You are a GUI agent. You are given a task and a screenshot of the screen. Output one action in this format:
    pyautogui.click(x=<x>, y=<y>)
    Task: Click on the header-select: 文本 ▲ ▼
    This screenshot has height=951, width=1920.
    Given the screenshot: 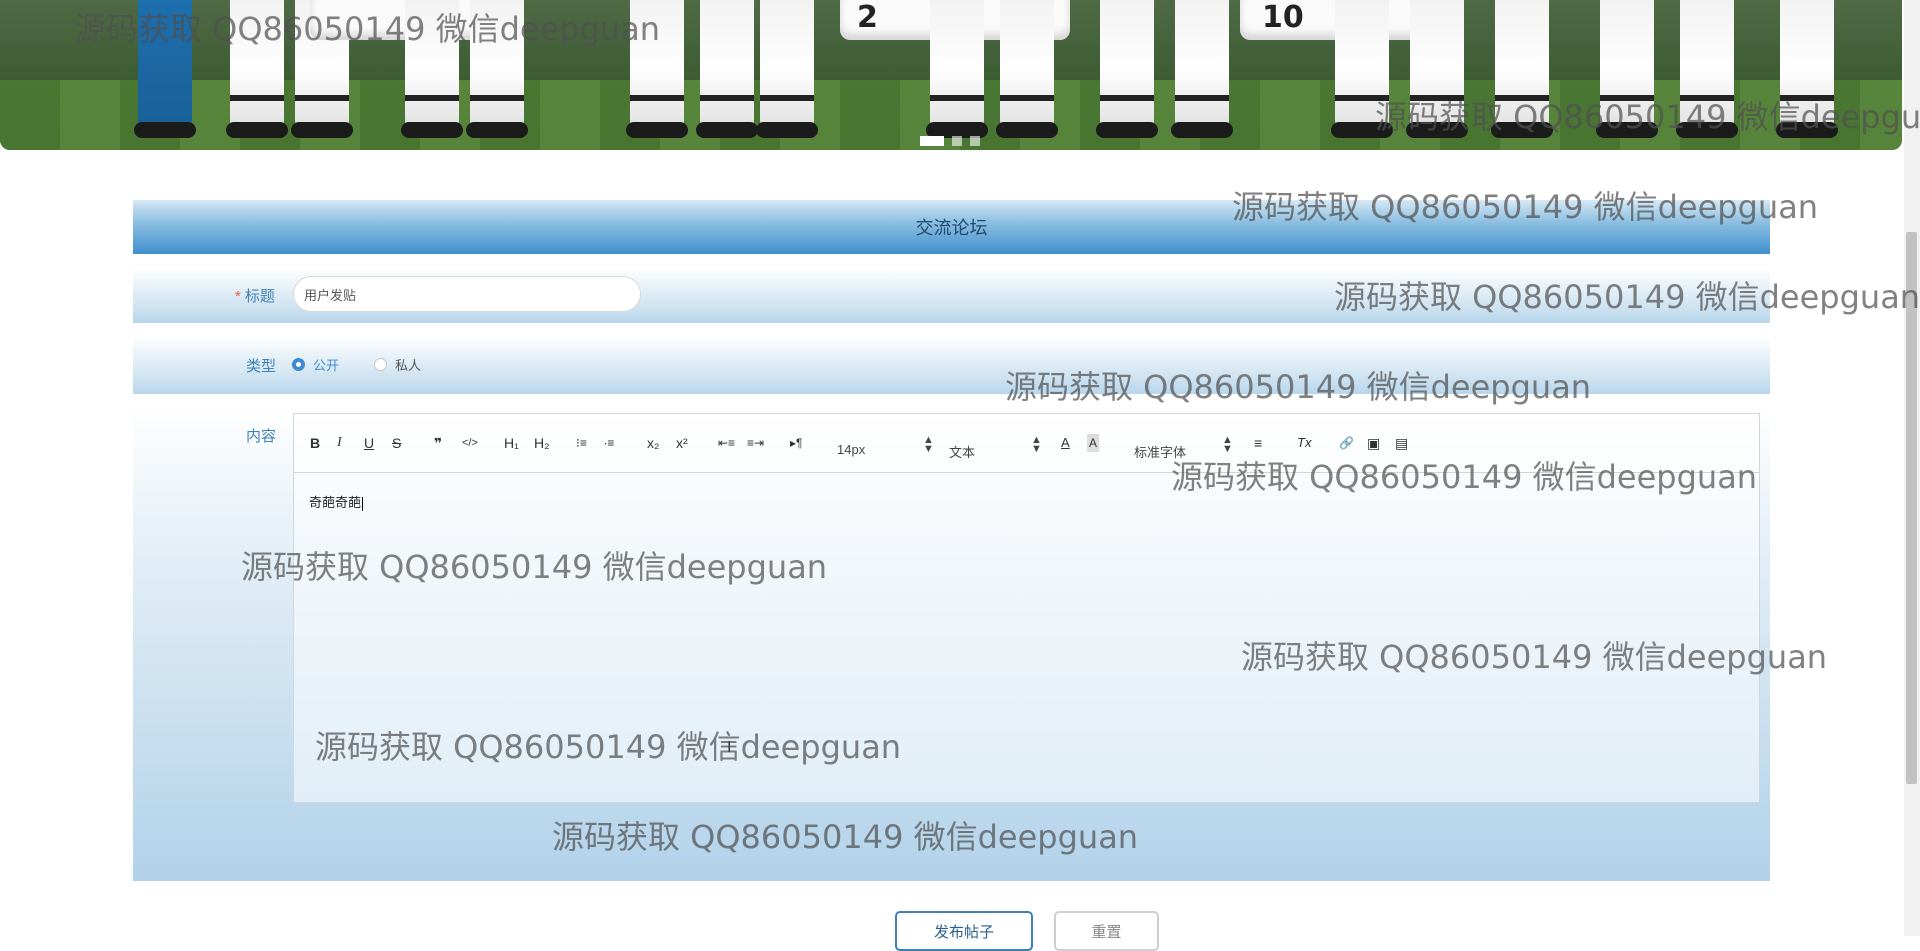 What is the action you would take?
    pyautogui.click(x=995, y=448)
    